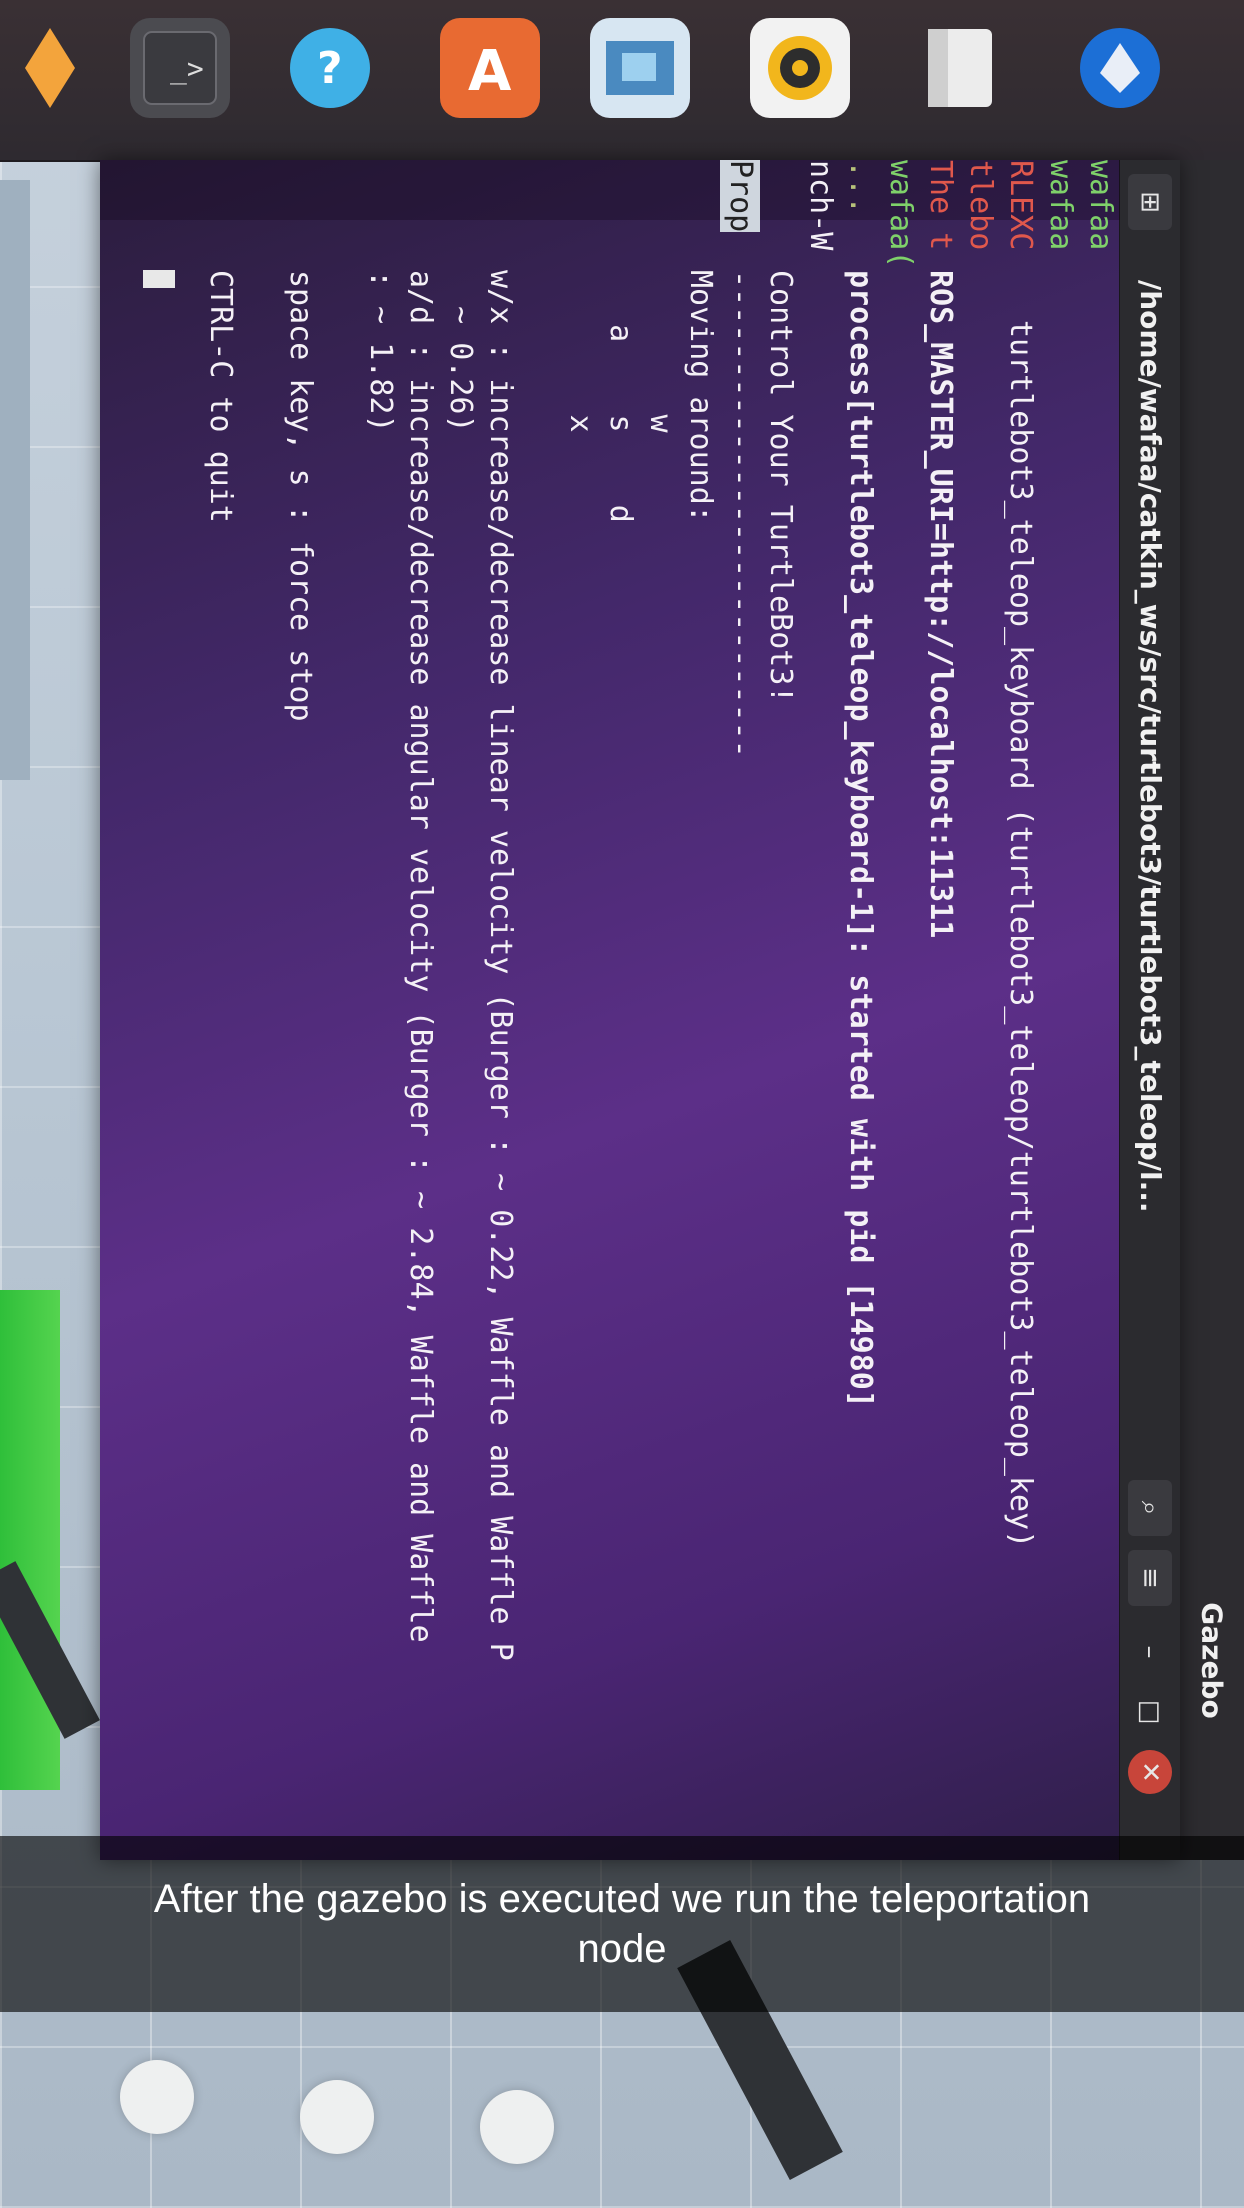 This screenshot has height=2208, width=1244. What do you see at coordinates (740, 514) in the screenshot?
I see `terminal-line: ---------------------------` at bounding box center [740, 514].